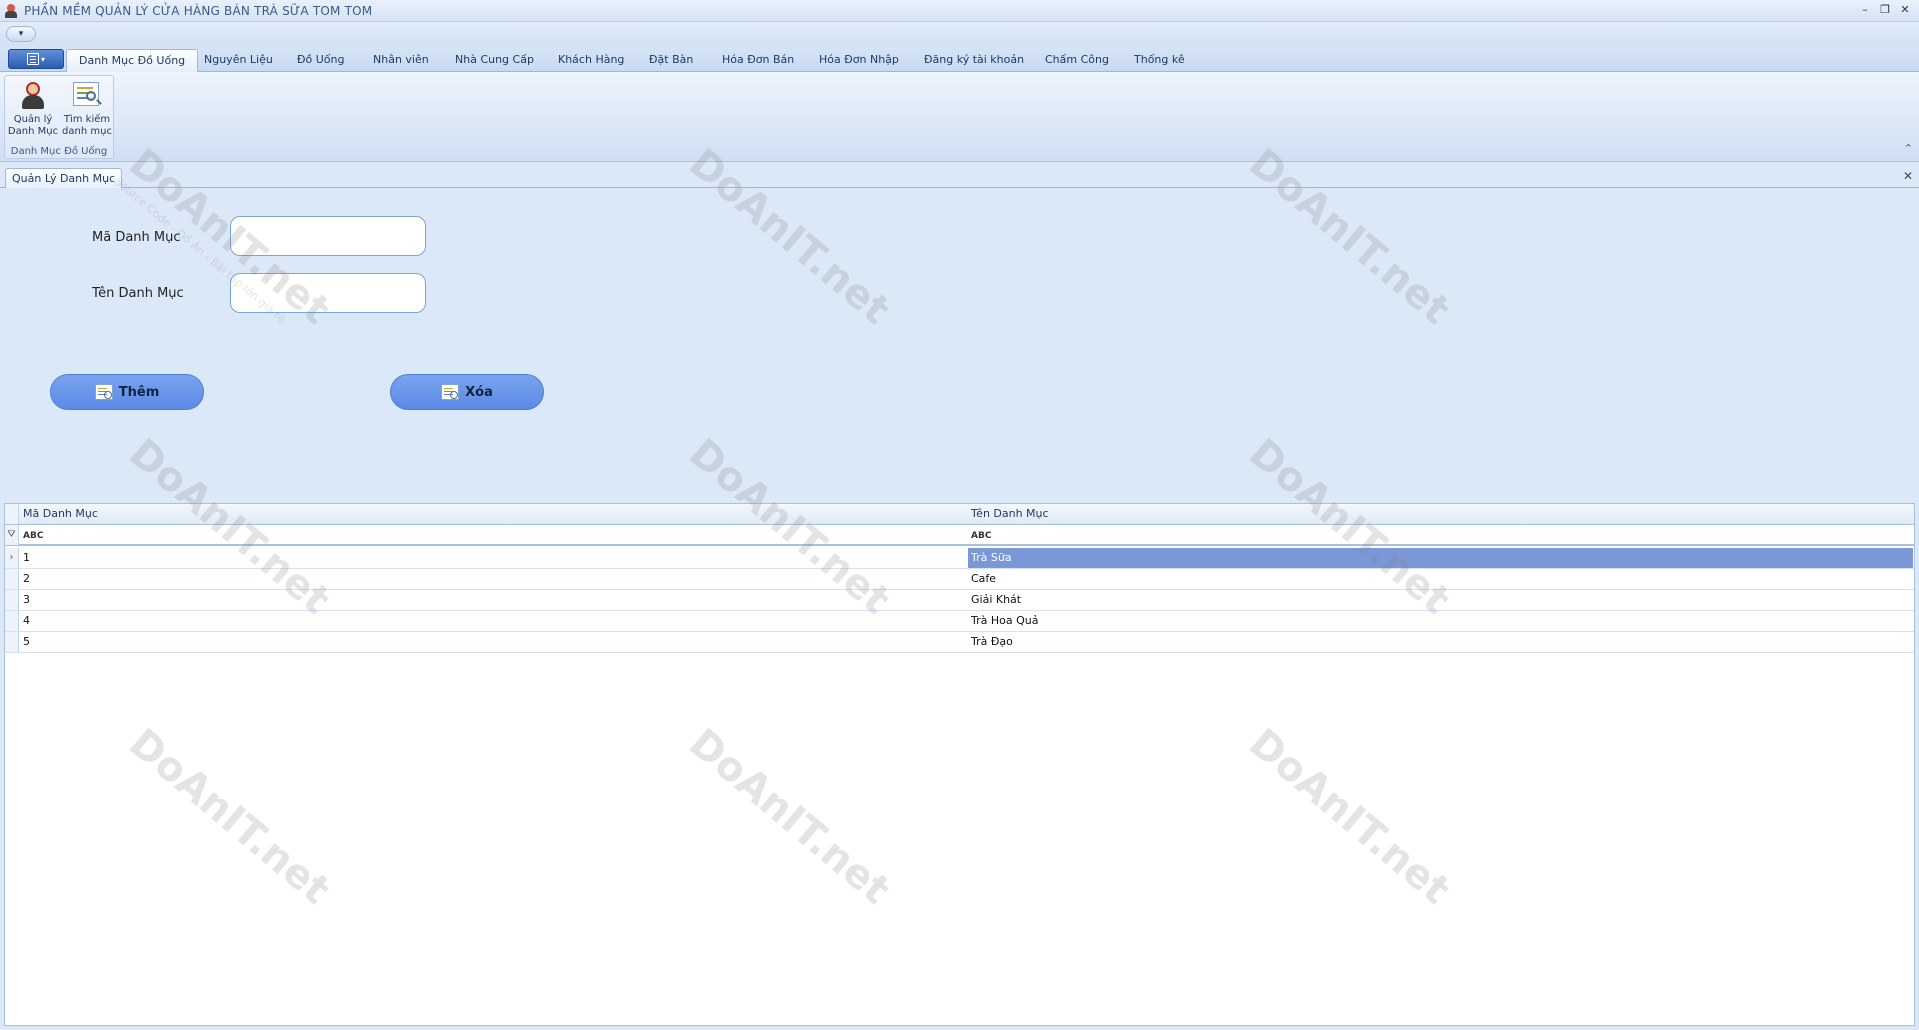  What do you see at coordinates (238, 60) in the screenshot?
I see `tab-nguyen-lieu: Nguyên Liệu` at bounding box center [238, 60].